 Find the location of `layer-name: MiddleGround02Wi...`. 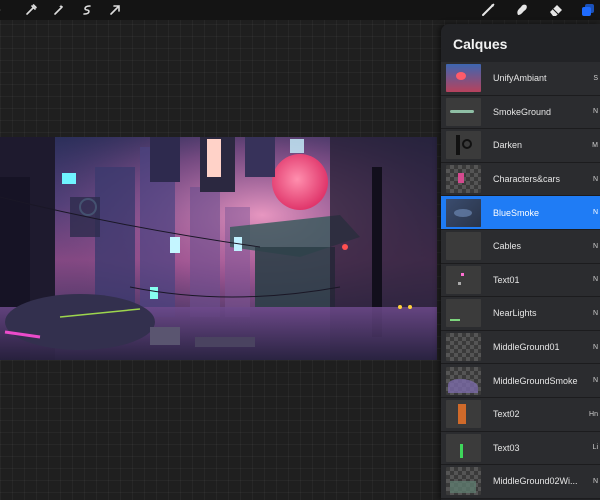

layer-name: MiddleGround02Wi... is located at coordinates (535, 481).